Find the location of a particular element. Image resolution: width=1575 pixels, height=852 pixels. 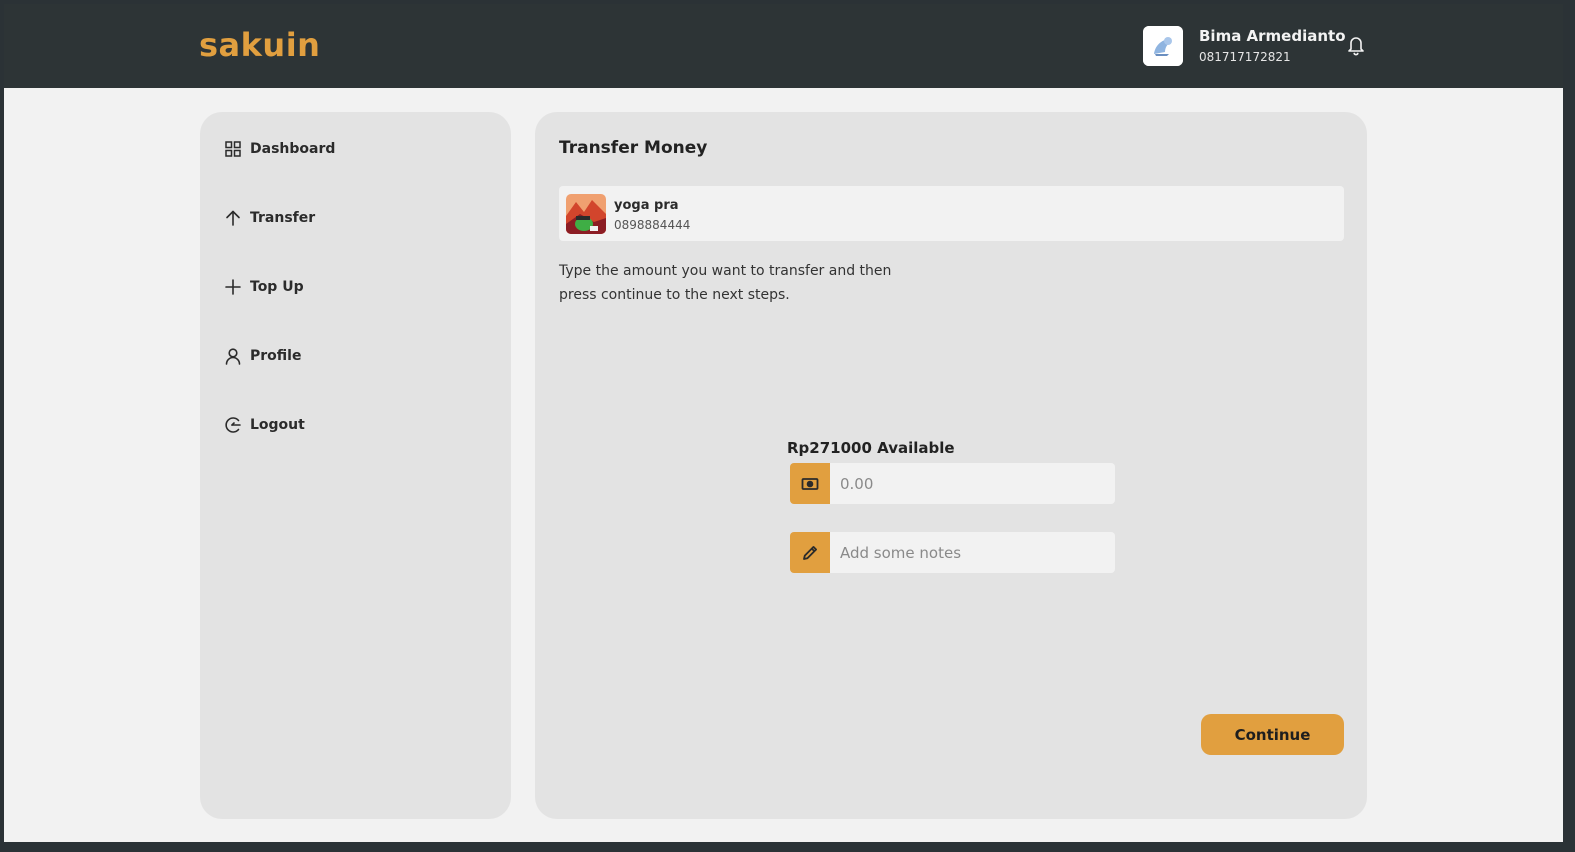

grid-icon is located at coordinates (233, 149).